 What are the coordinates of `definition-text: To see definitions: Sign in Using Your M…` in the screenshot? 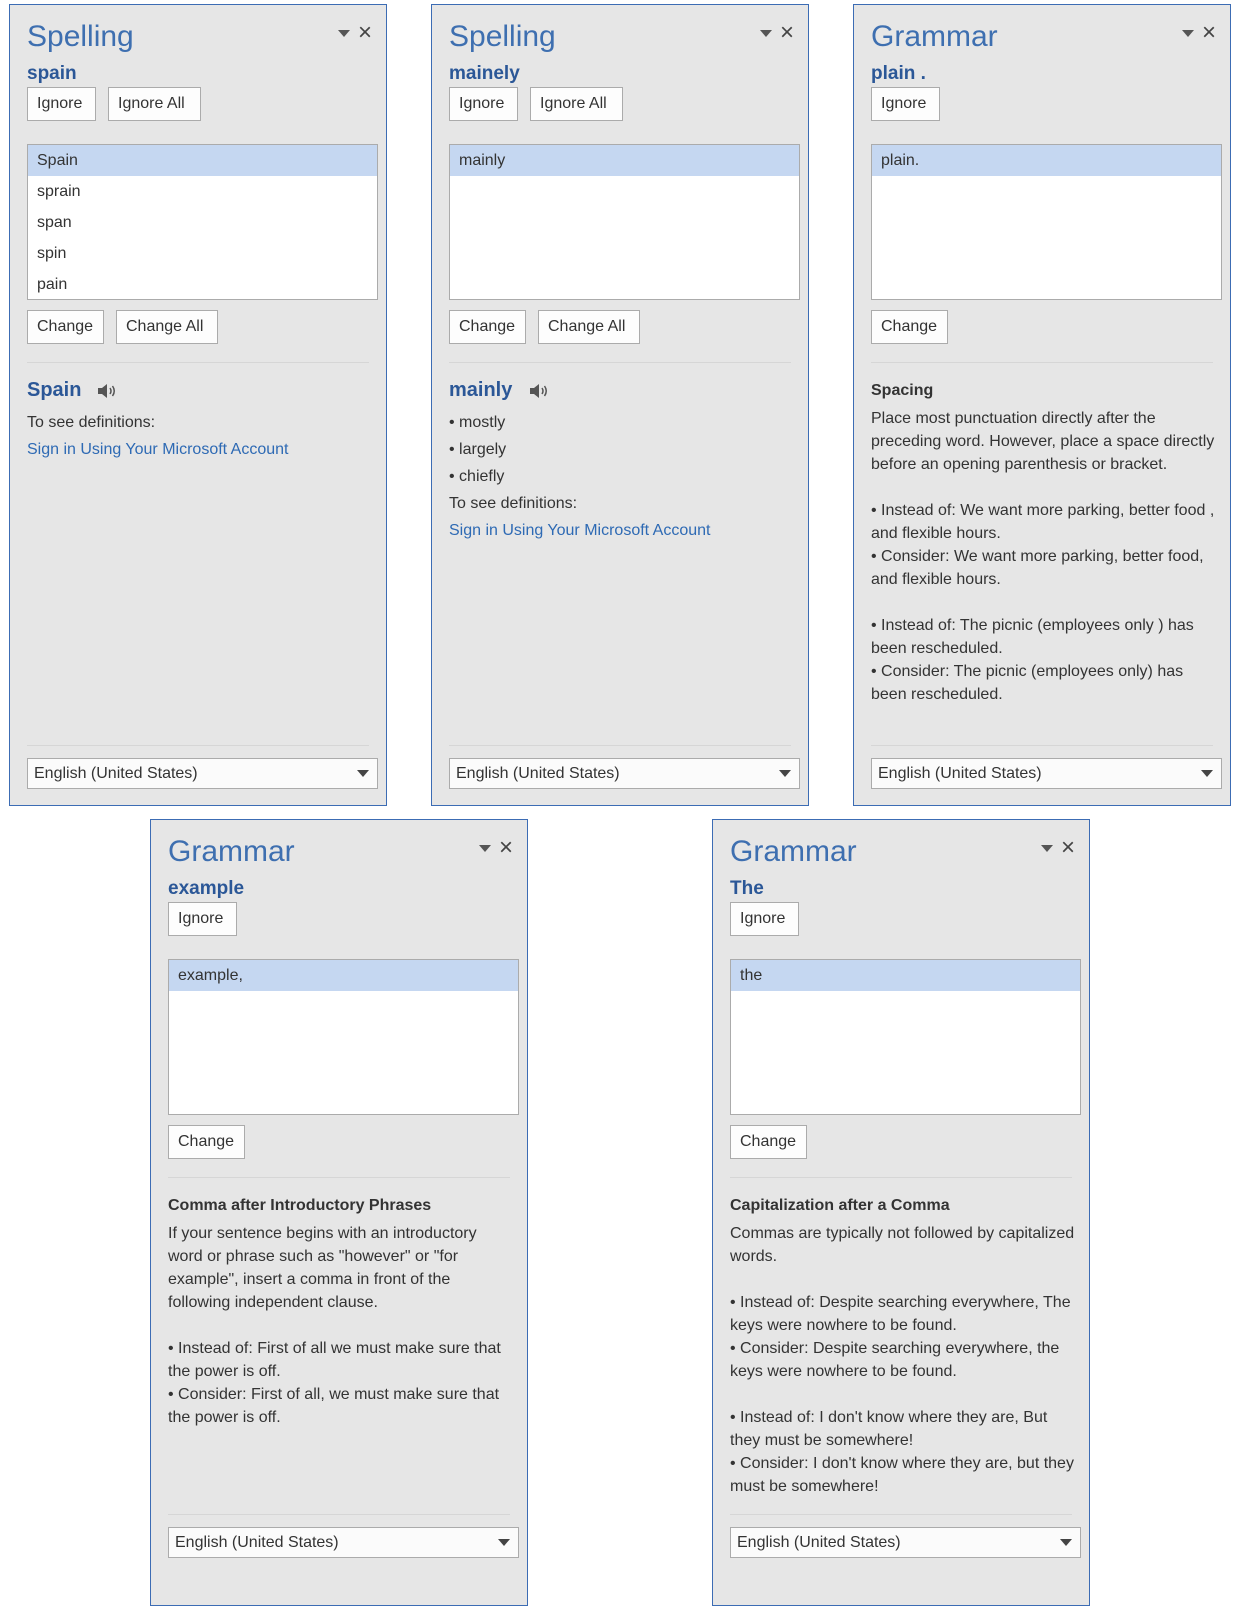 It's located at (157, 436).